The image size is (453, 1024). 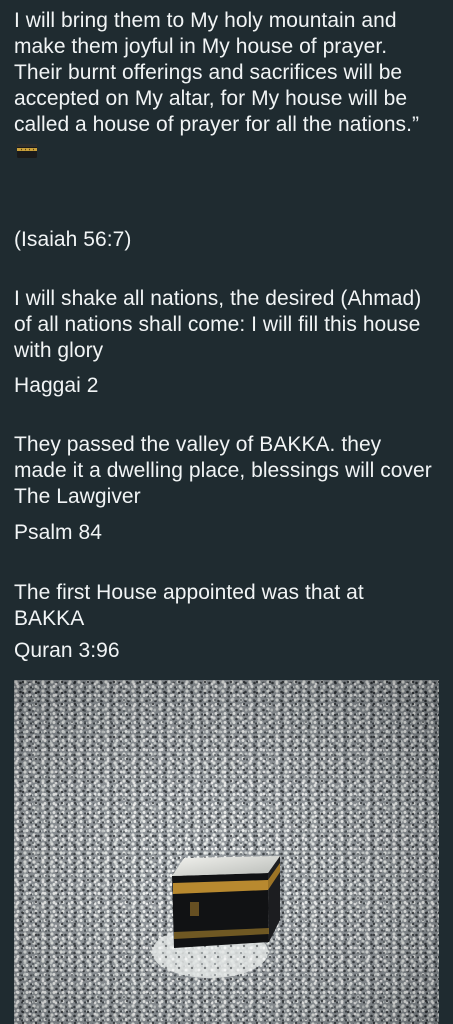 I want to click on verse-isaiah-reference: (Isaiah 56:7), so click(x=73, y=239).